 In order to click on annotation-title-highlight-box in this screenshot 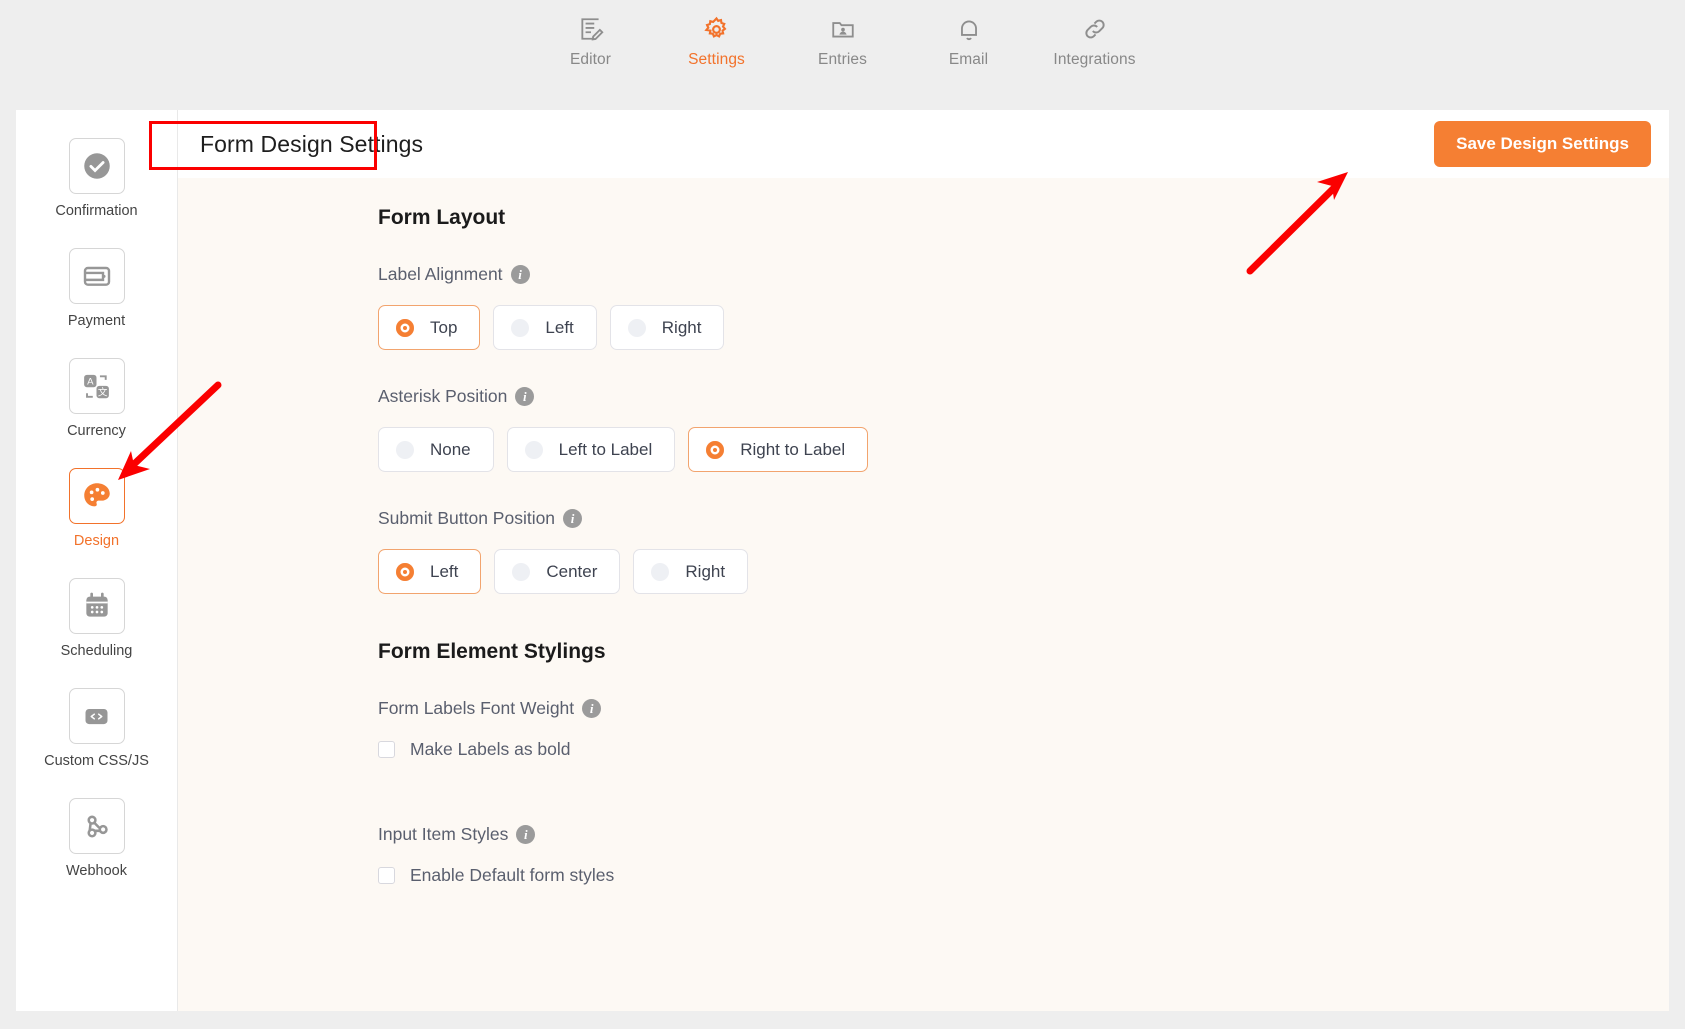, I will do `click(263, 145)`.